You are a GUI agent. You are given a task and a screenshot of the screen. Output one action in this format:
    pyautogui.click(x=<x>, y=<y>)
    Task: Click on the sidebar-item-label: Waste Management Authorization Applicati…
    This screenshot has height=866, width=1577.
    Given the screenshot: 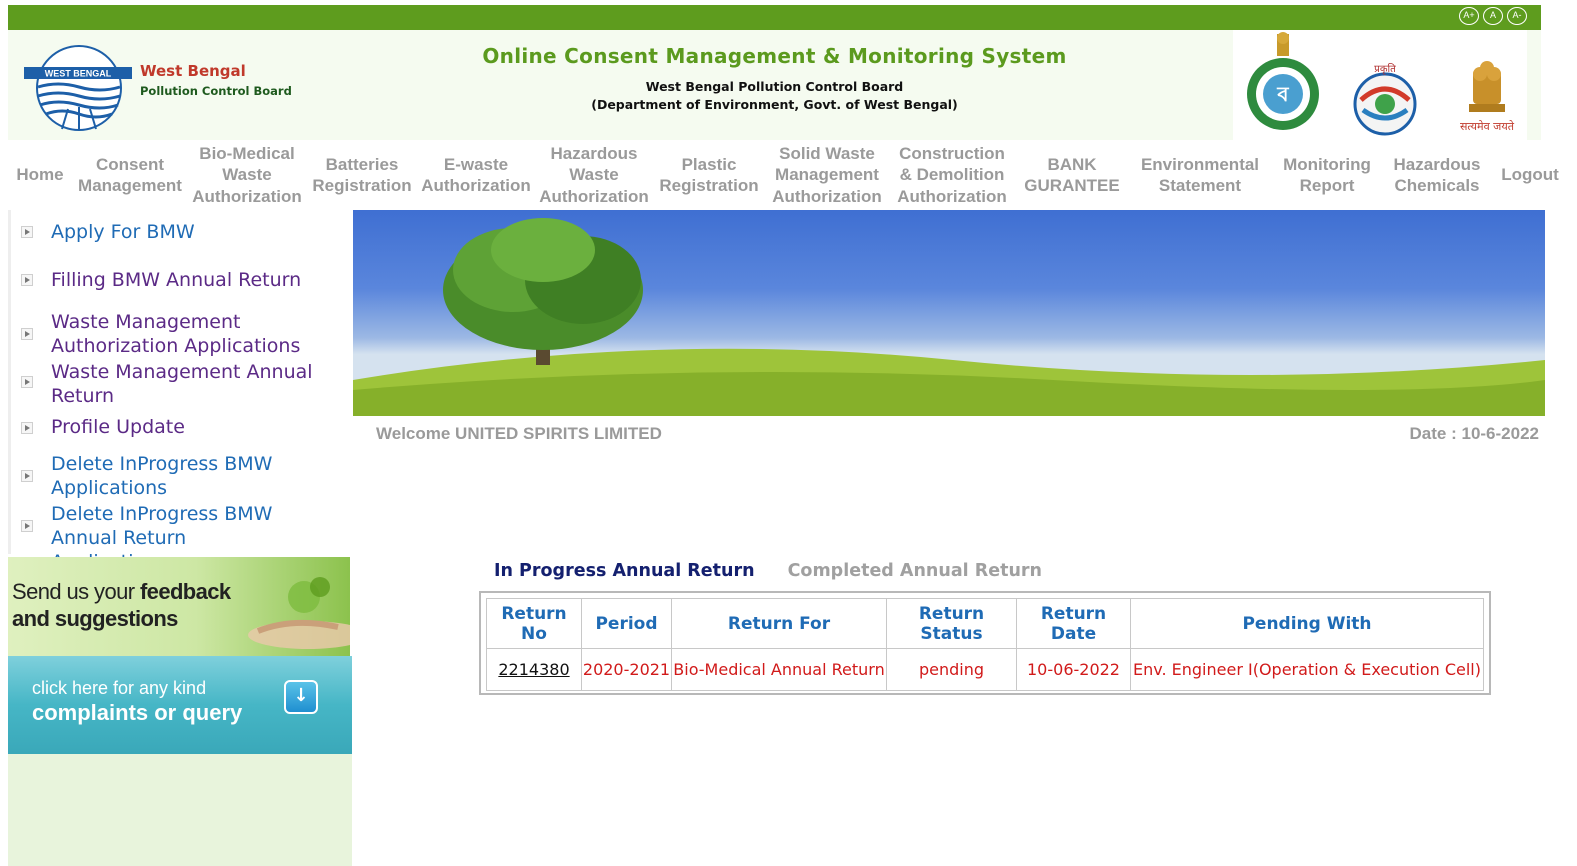 What is the action you would take?
    pyautogui.click(x=176, y=334)
    